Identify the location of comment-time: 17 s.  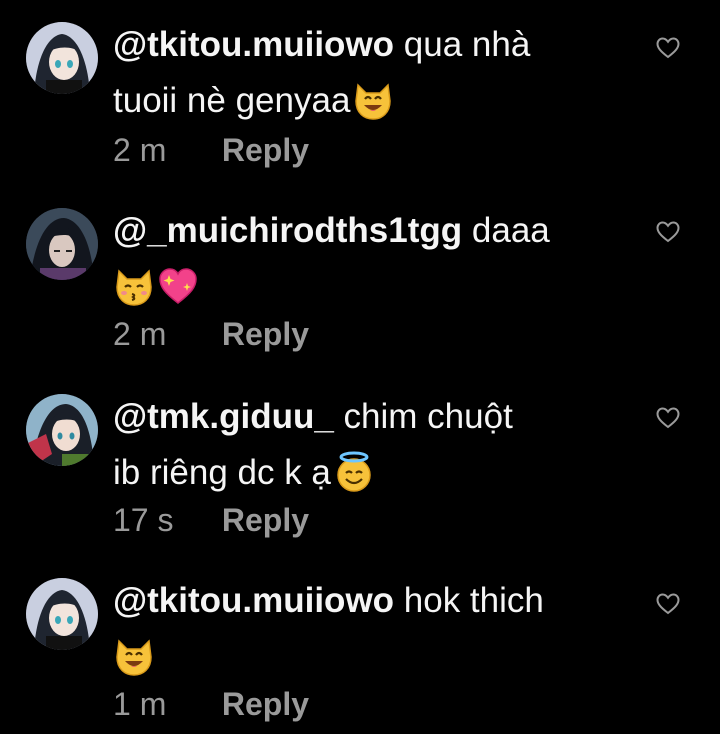
(143, 520).